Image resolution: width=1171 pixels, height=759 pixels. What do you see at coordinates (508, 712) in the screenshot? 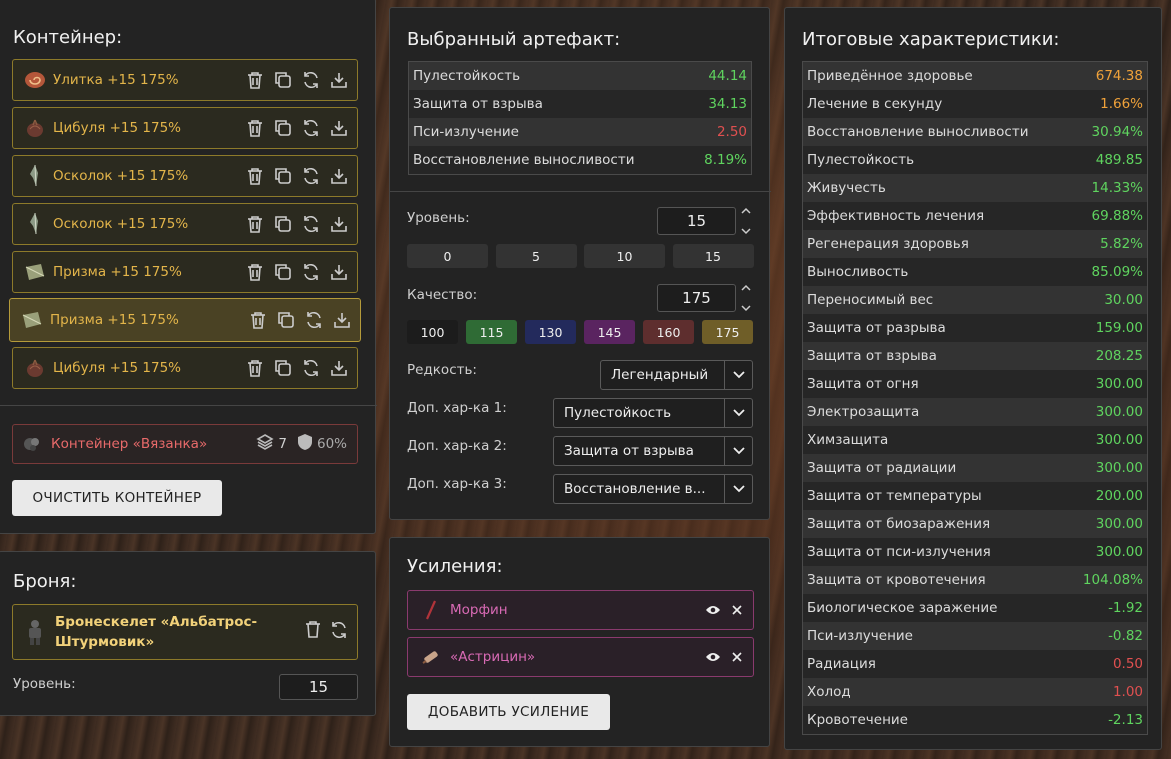
I see `add-boost-button: ДОБАВИТЬ УСИЛЕНИЕ` at bounding box center [508, 712].